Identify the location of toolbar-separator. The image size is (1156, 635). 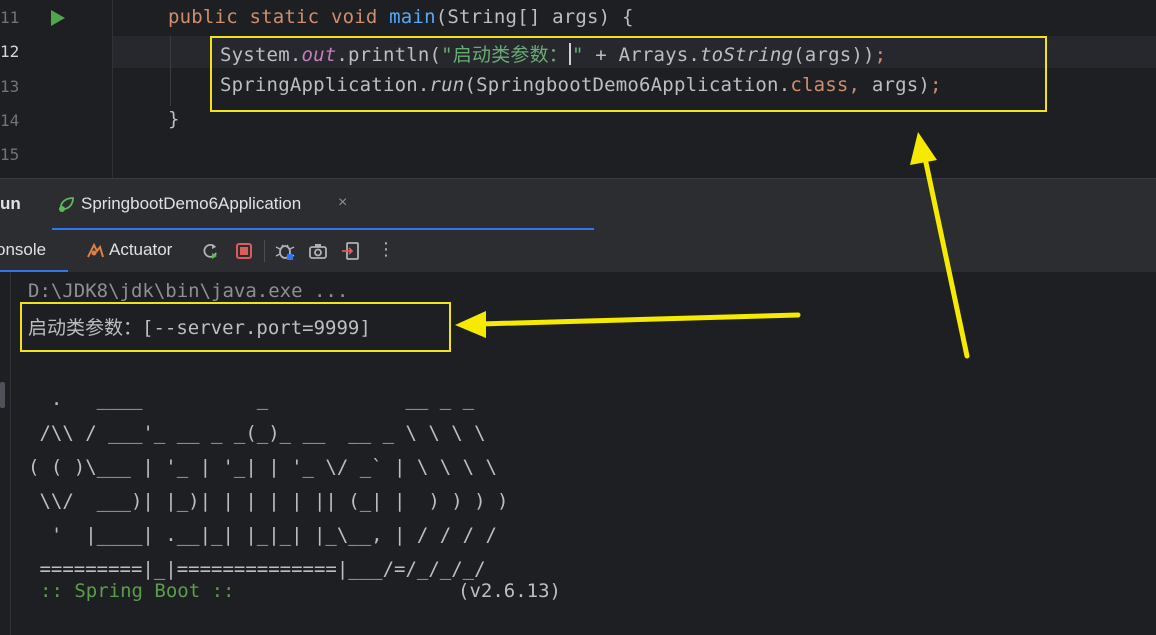
(264, 251).